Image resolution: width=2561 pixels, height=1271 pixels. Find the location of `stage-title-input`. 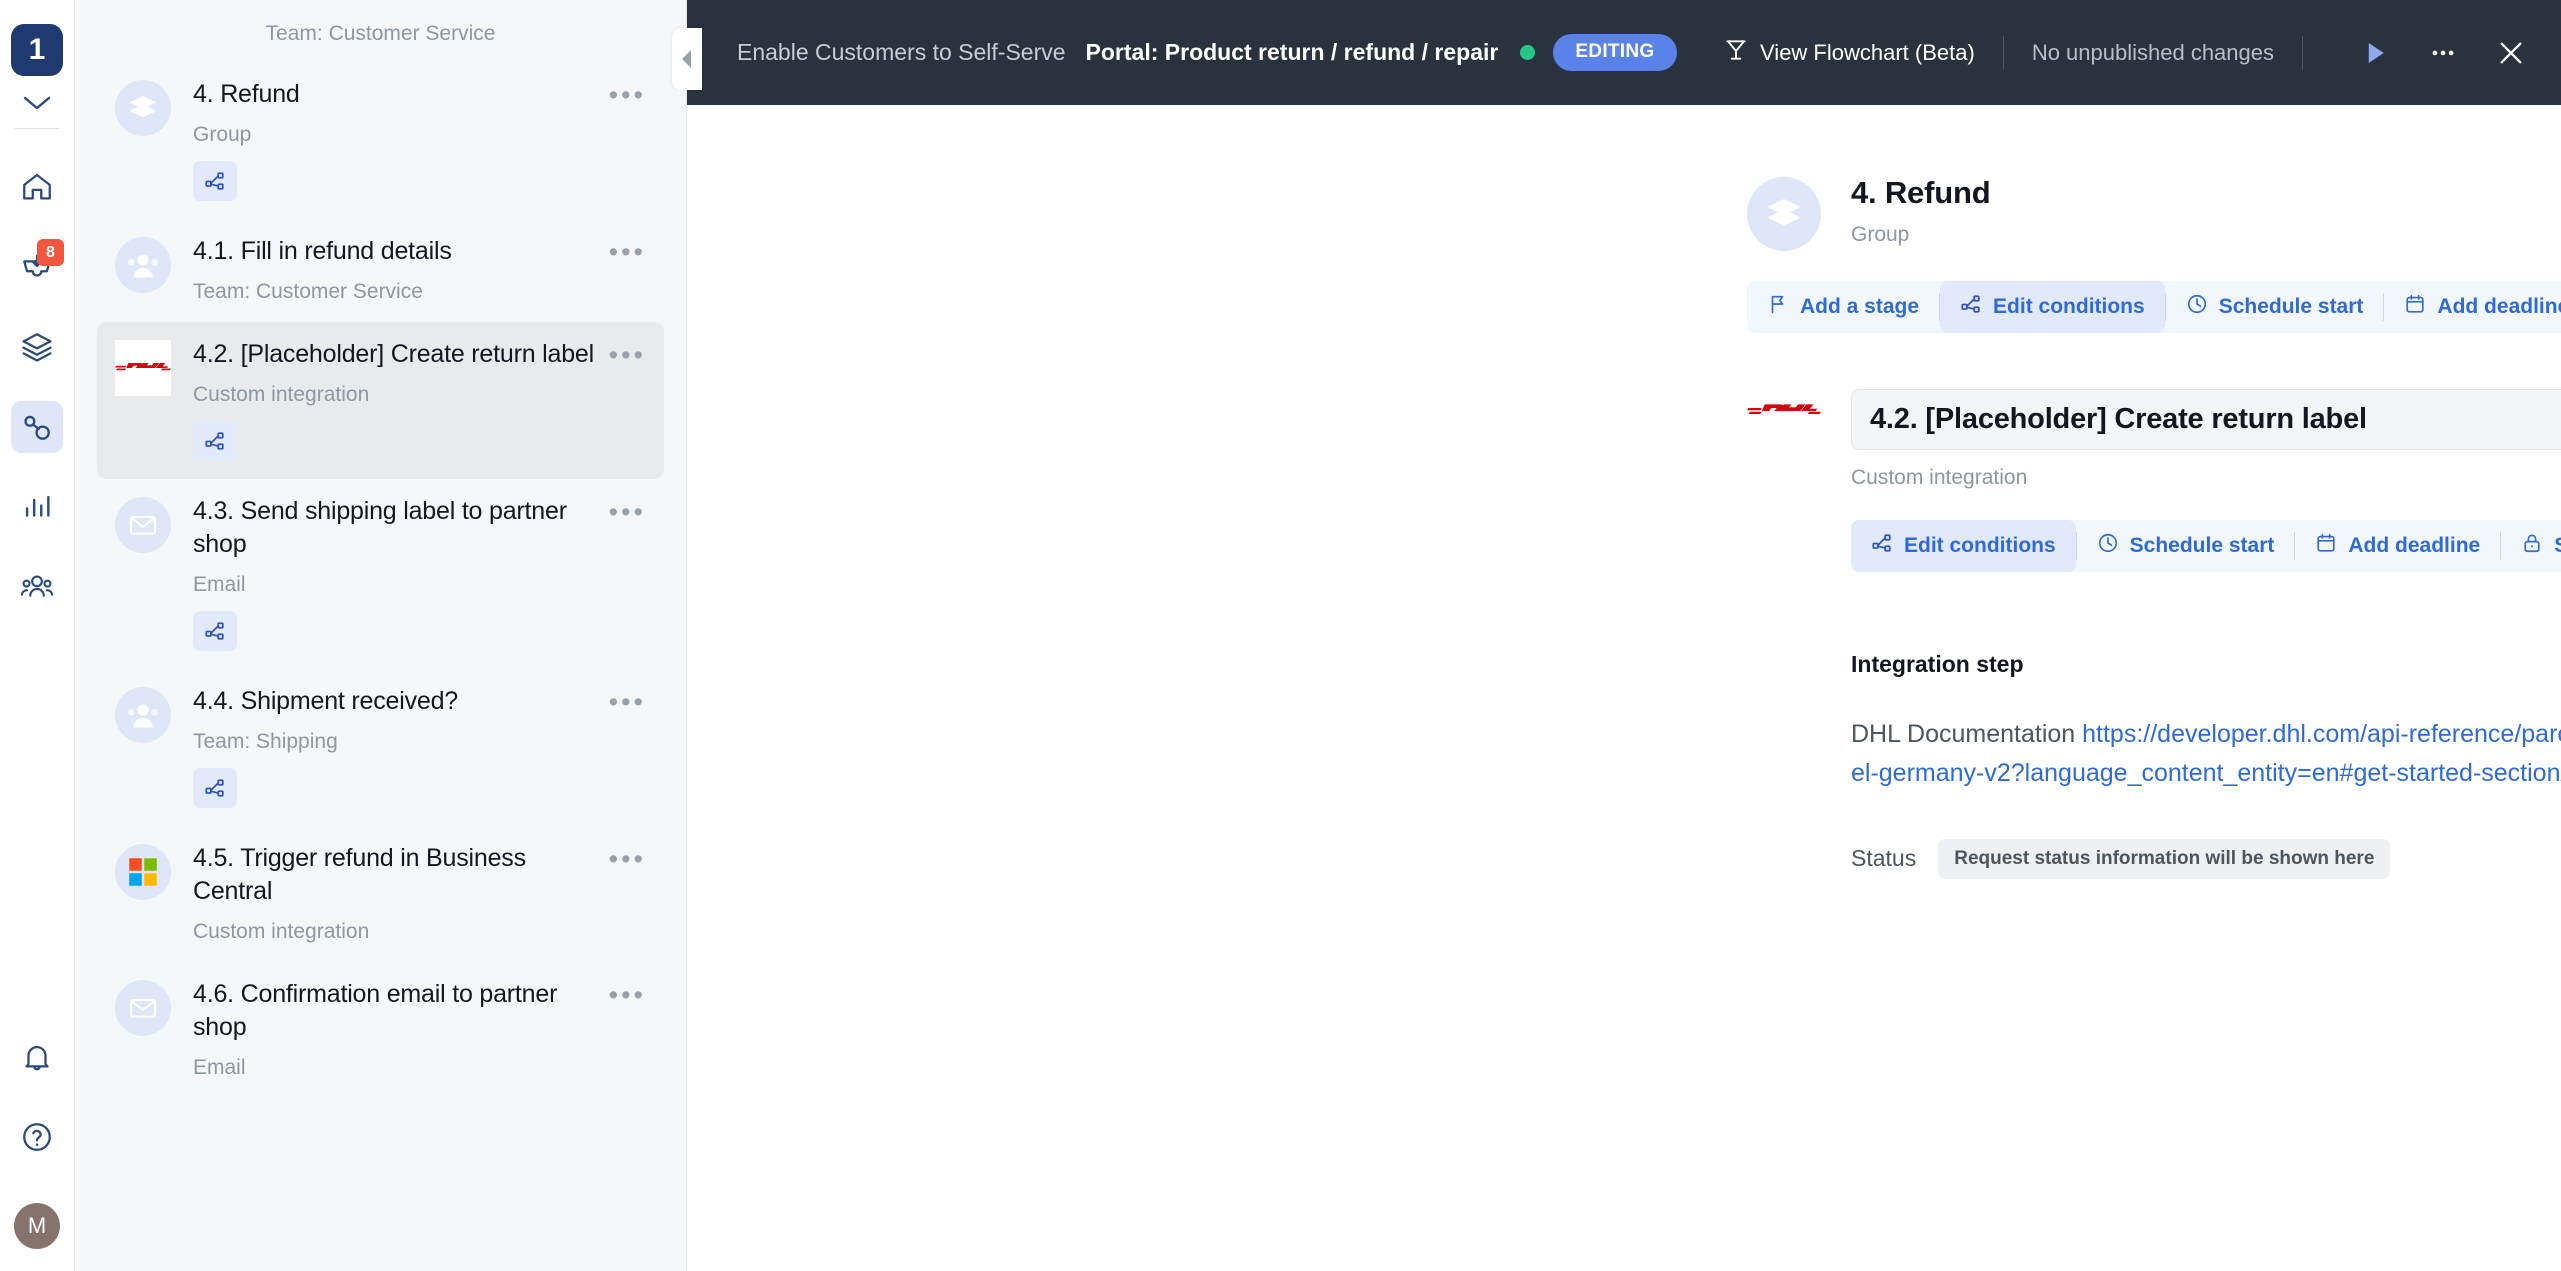

stage-title-input is located at coordinates (2206, 419).